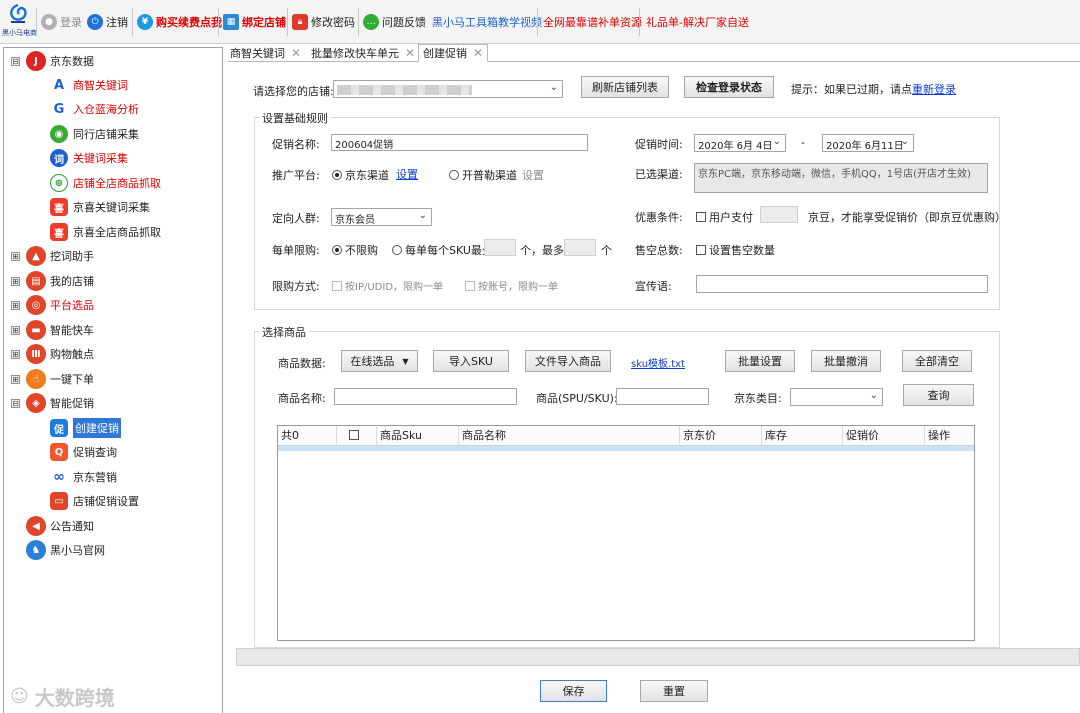  I want to click on tree-label: 促销查询, so click(95, 452).